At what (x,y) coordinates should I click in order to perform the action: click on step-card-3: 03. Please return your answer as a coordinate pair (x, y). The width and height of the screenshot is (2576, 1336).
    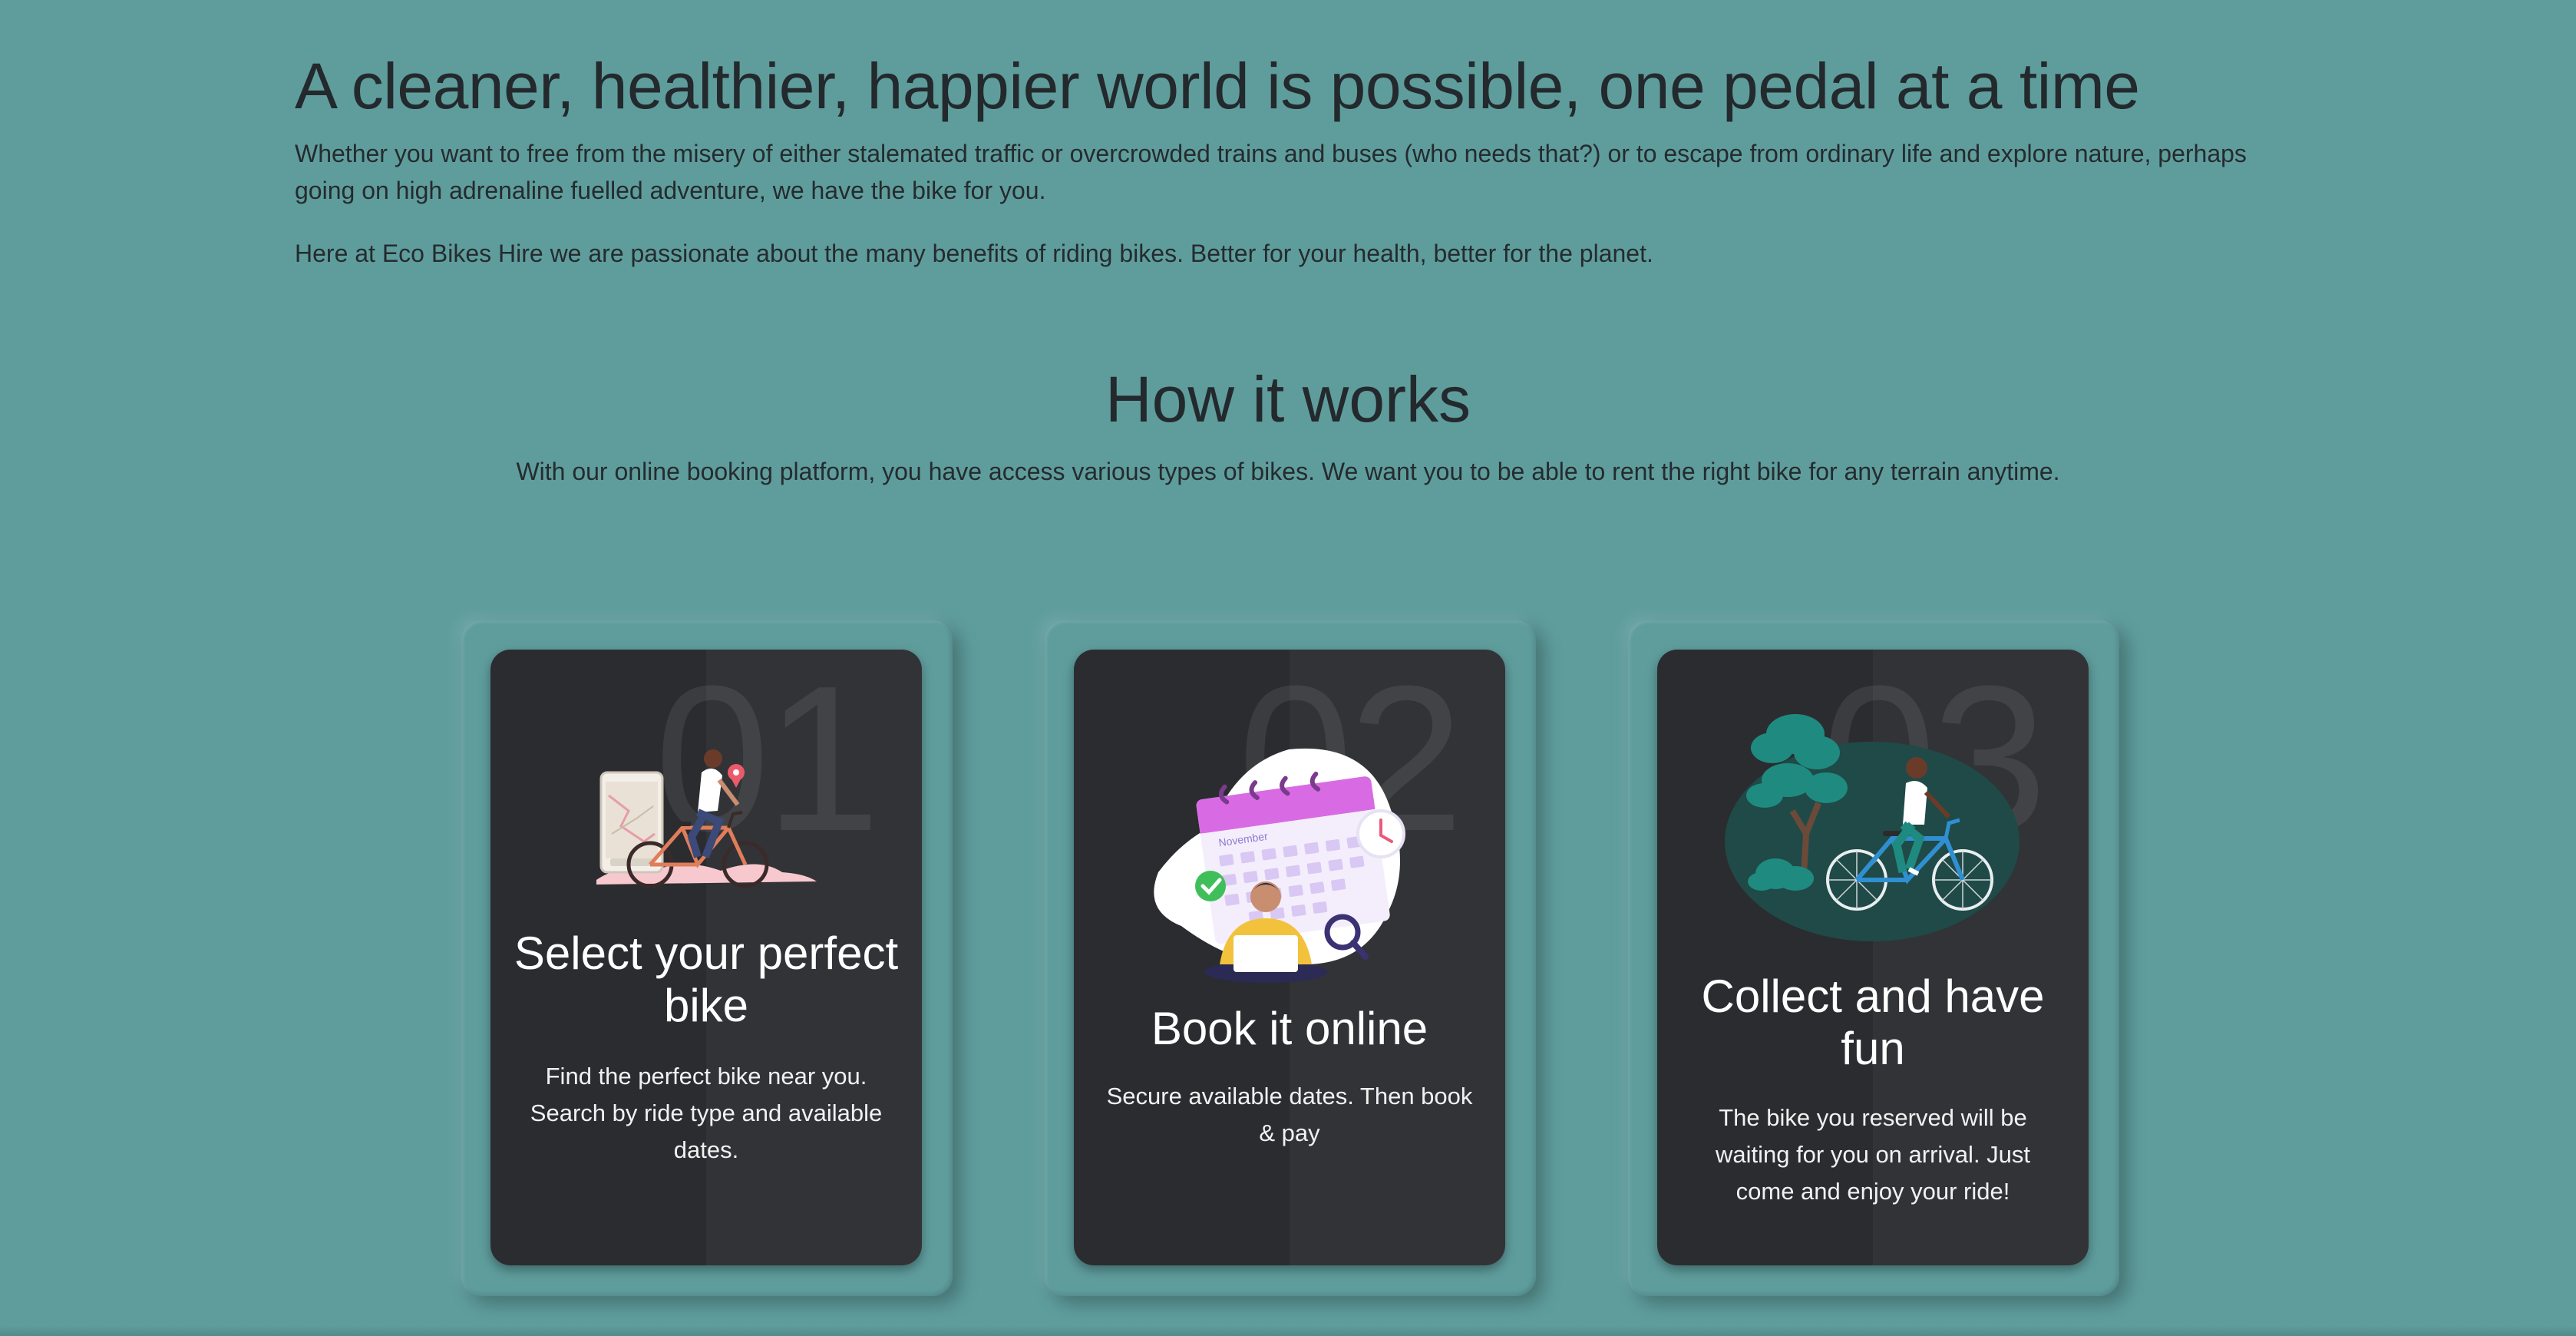
    Looking at the image, I should click on (1873, 958).